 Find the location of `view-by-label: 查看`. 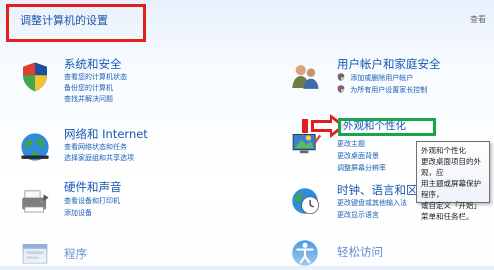

view-by-label: 查看 is located at coordinates (478, 19).